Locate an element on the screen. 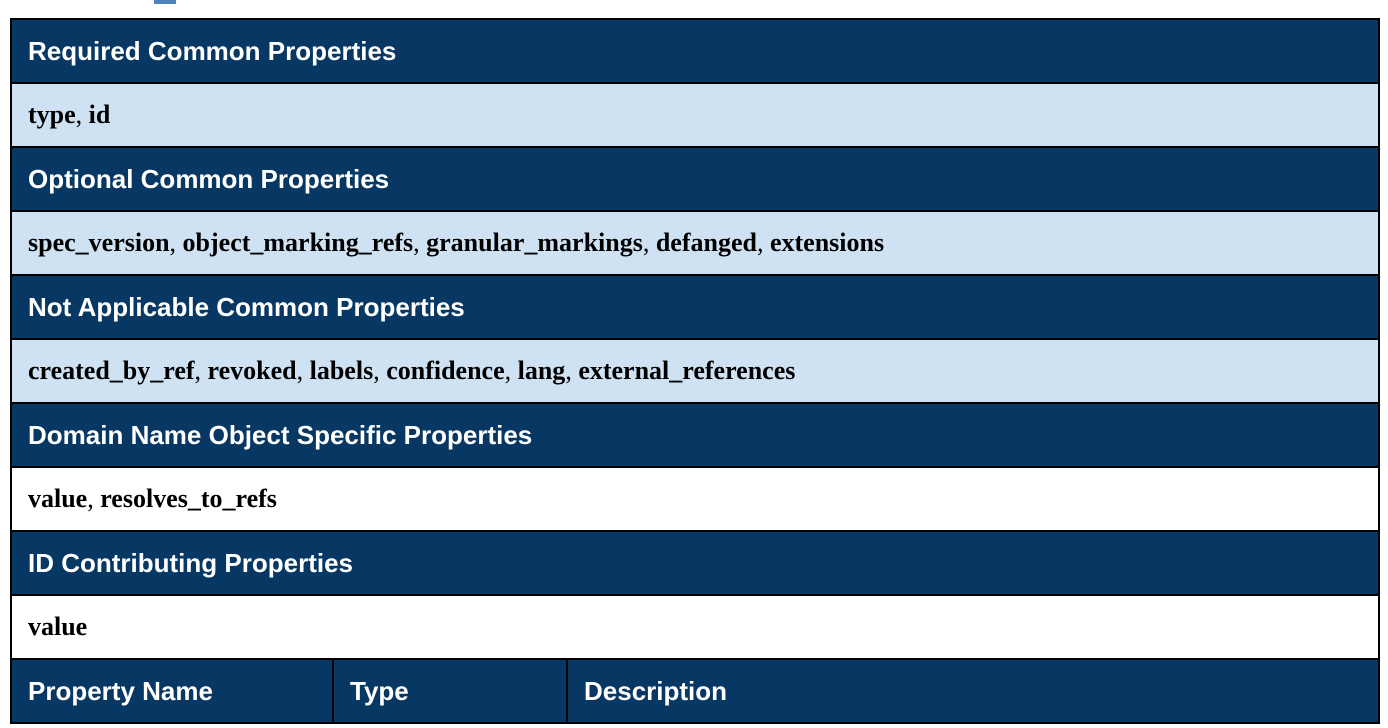 Image resolution: width=1388 pixels, height=728 pixels. not-applicable-common-properties-header: Not Applicable Common Properties is located at coordinates (695, 307).